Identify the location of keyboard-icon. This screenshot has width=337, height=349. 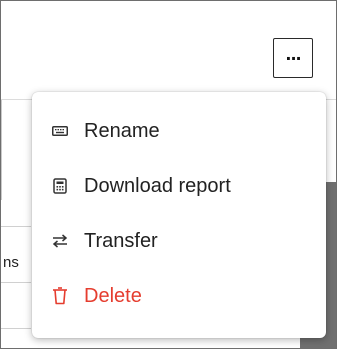
(60, 131).